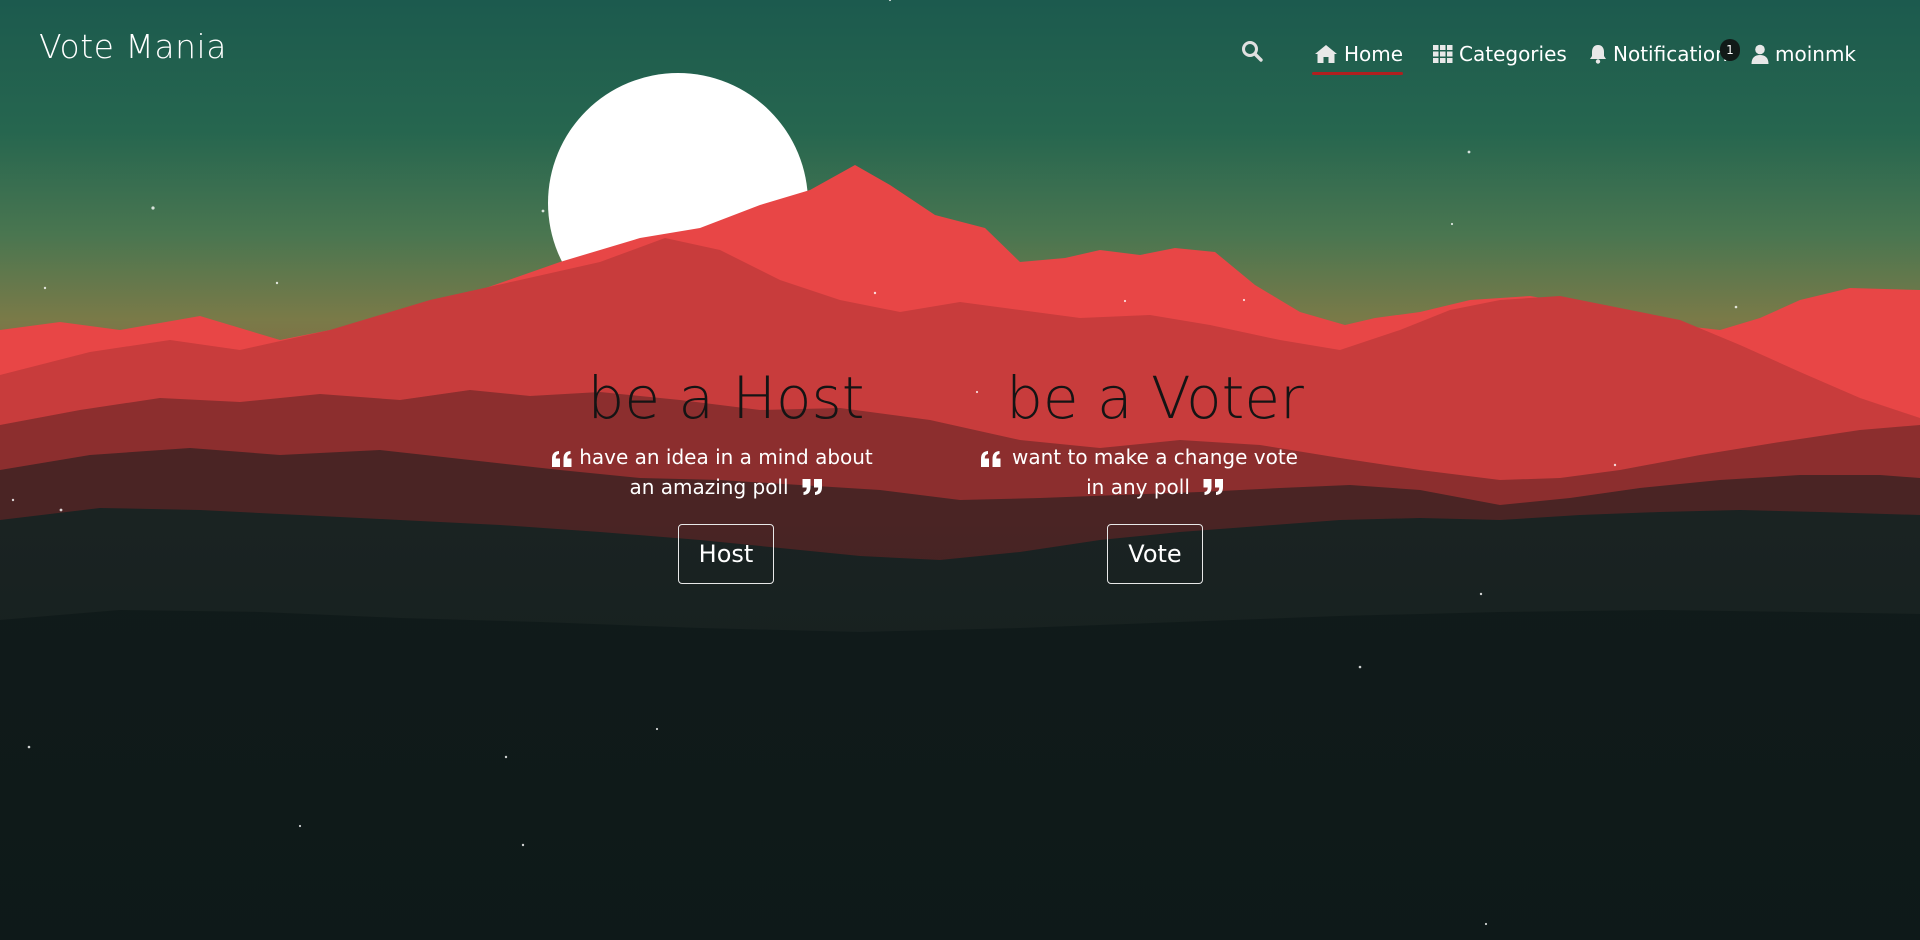 The image size is (1920, 940). I want to click on bell-icon, so click(1598, 54).